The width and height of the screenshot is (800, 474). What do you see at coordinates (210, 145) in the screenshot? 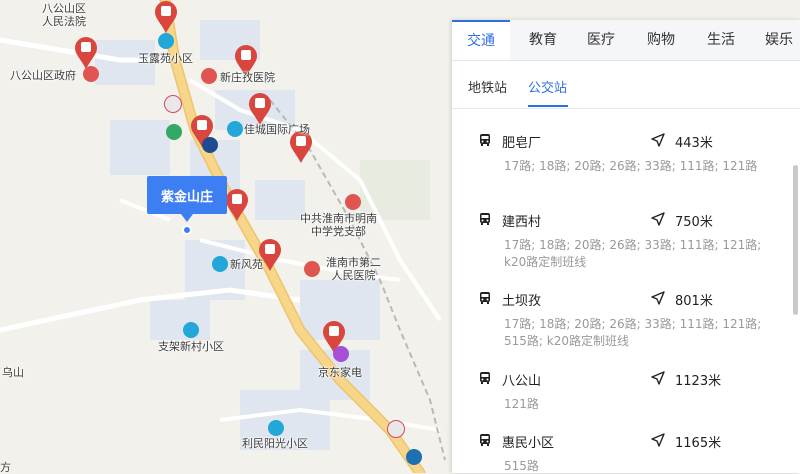
I see `parking-icon` at bounding box center [210, 145].